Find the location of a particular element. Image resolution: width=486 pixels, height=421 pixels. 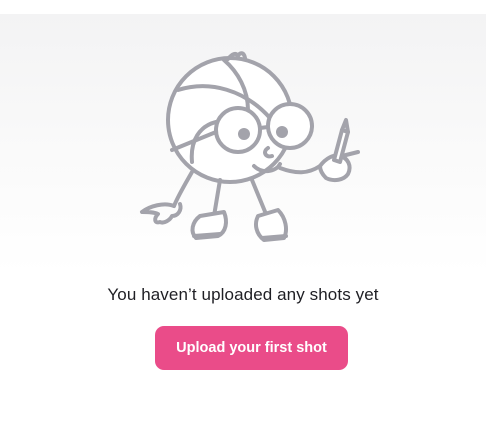

empty-state-message: You haven’t uploaded any shots yet is located at coordinates (243, 294).